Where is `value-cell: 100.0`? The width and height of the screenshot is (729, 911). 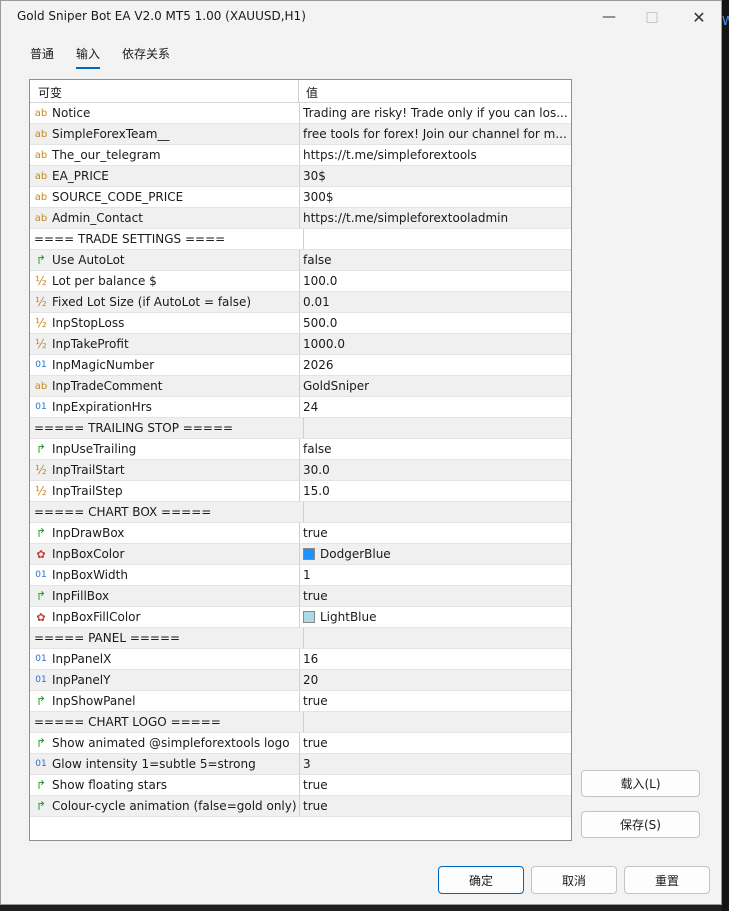
value-cell: 100.0 is located at coordinates (436, 281).